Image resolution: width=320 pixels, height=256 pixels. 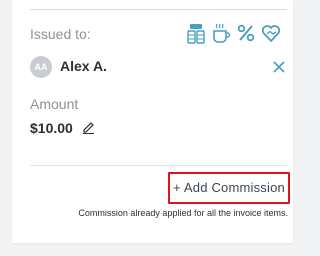 What do you see at coordinates (221, 33) in the screenshot?
I see `coffee-cup-icon` at bounding box center [221, 33].